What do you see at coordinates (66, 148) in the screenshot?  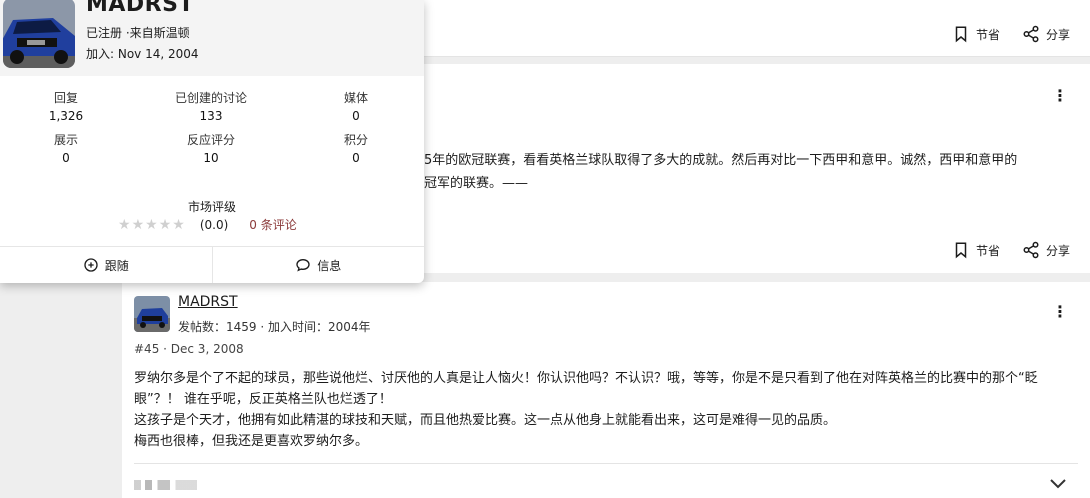 I see `stat-showcase: 展示 0` at bounding box center [66, 148].